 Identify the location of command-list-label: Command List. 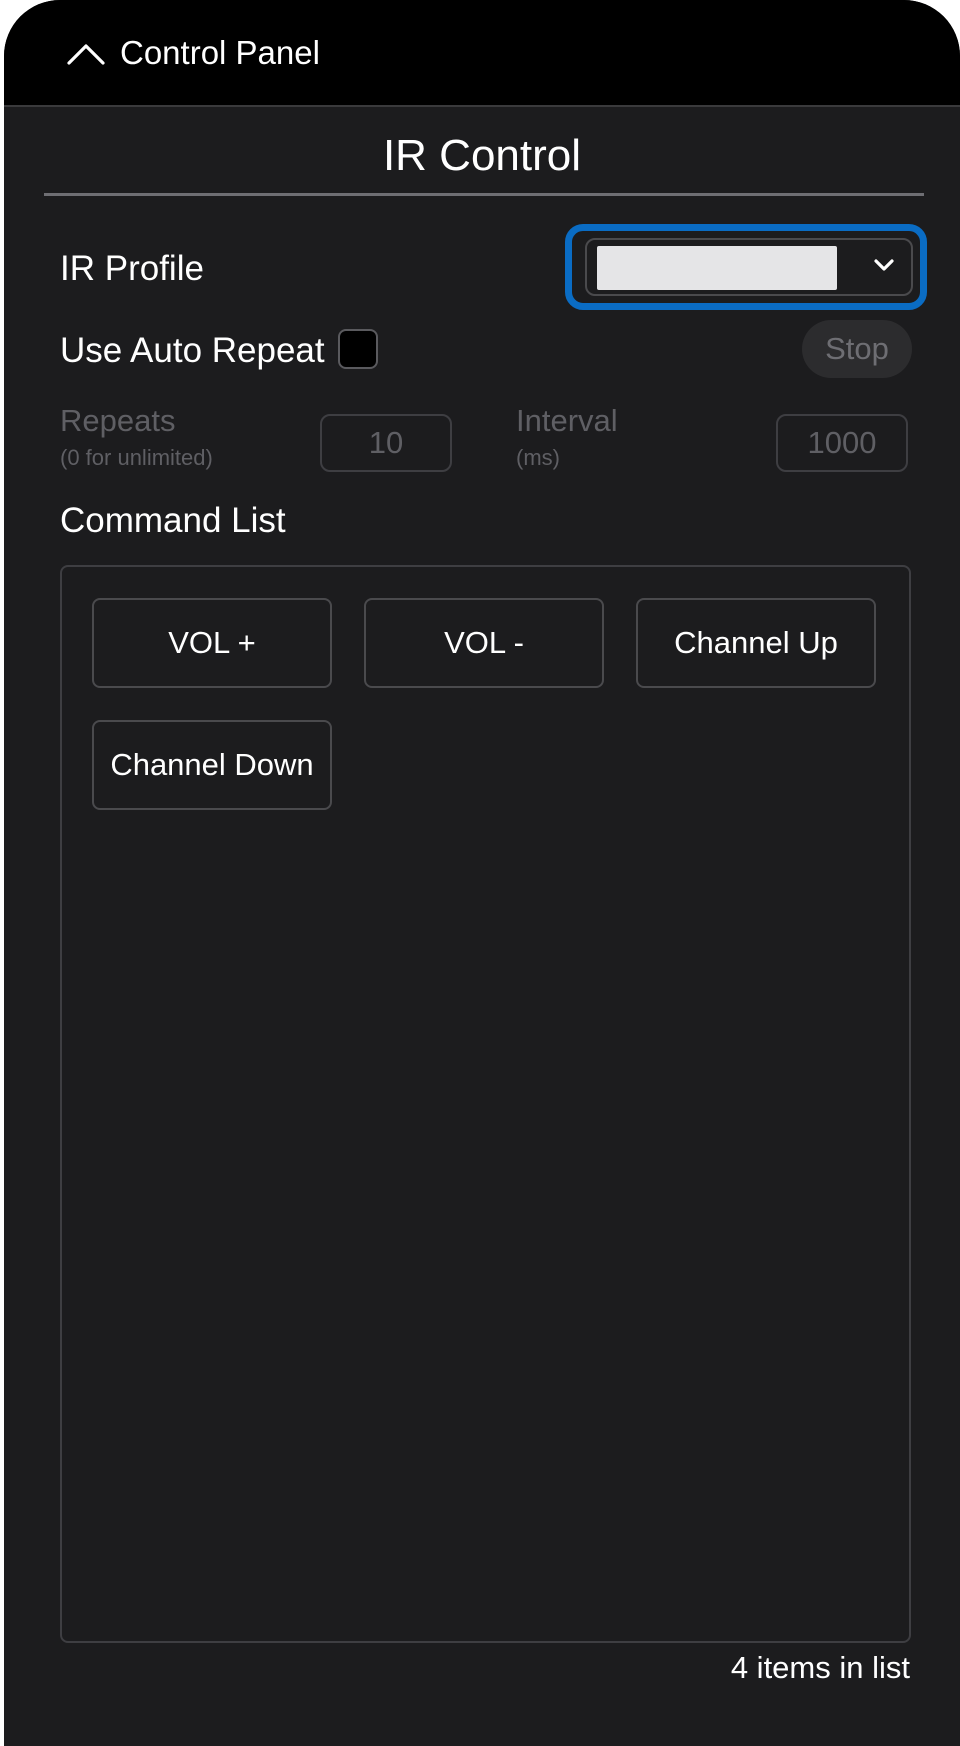
(173, 520).